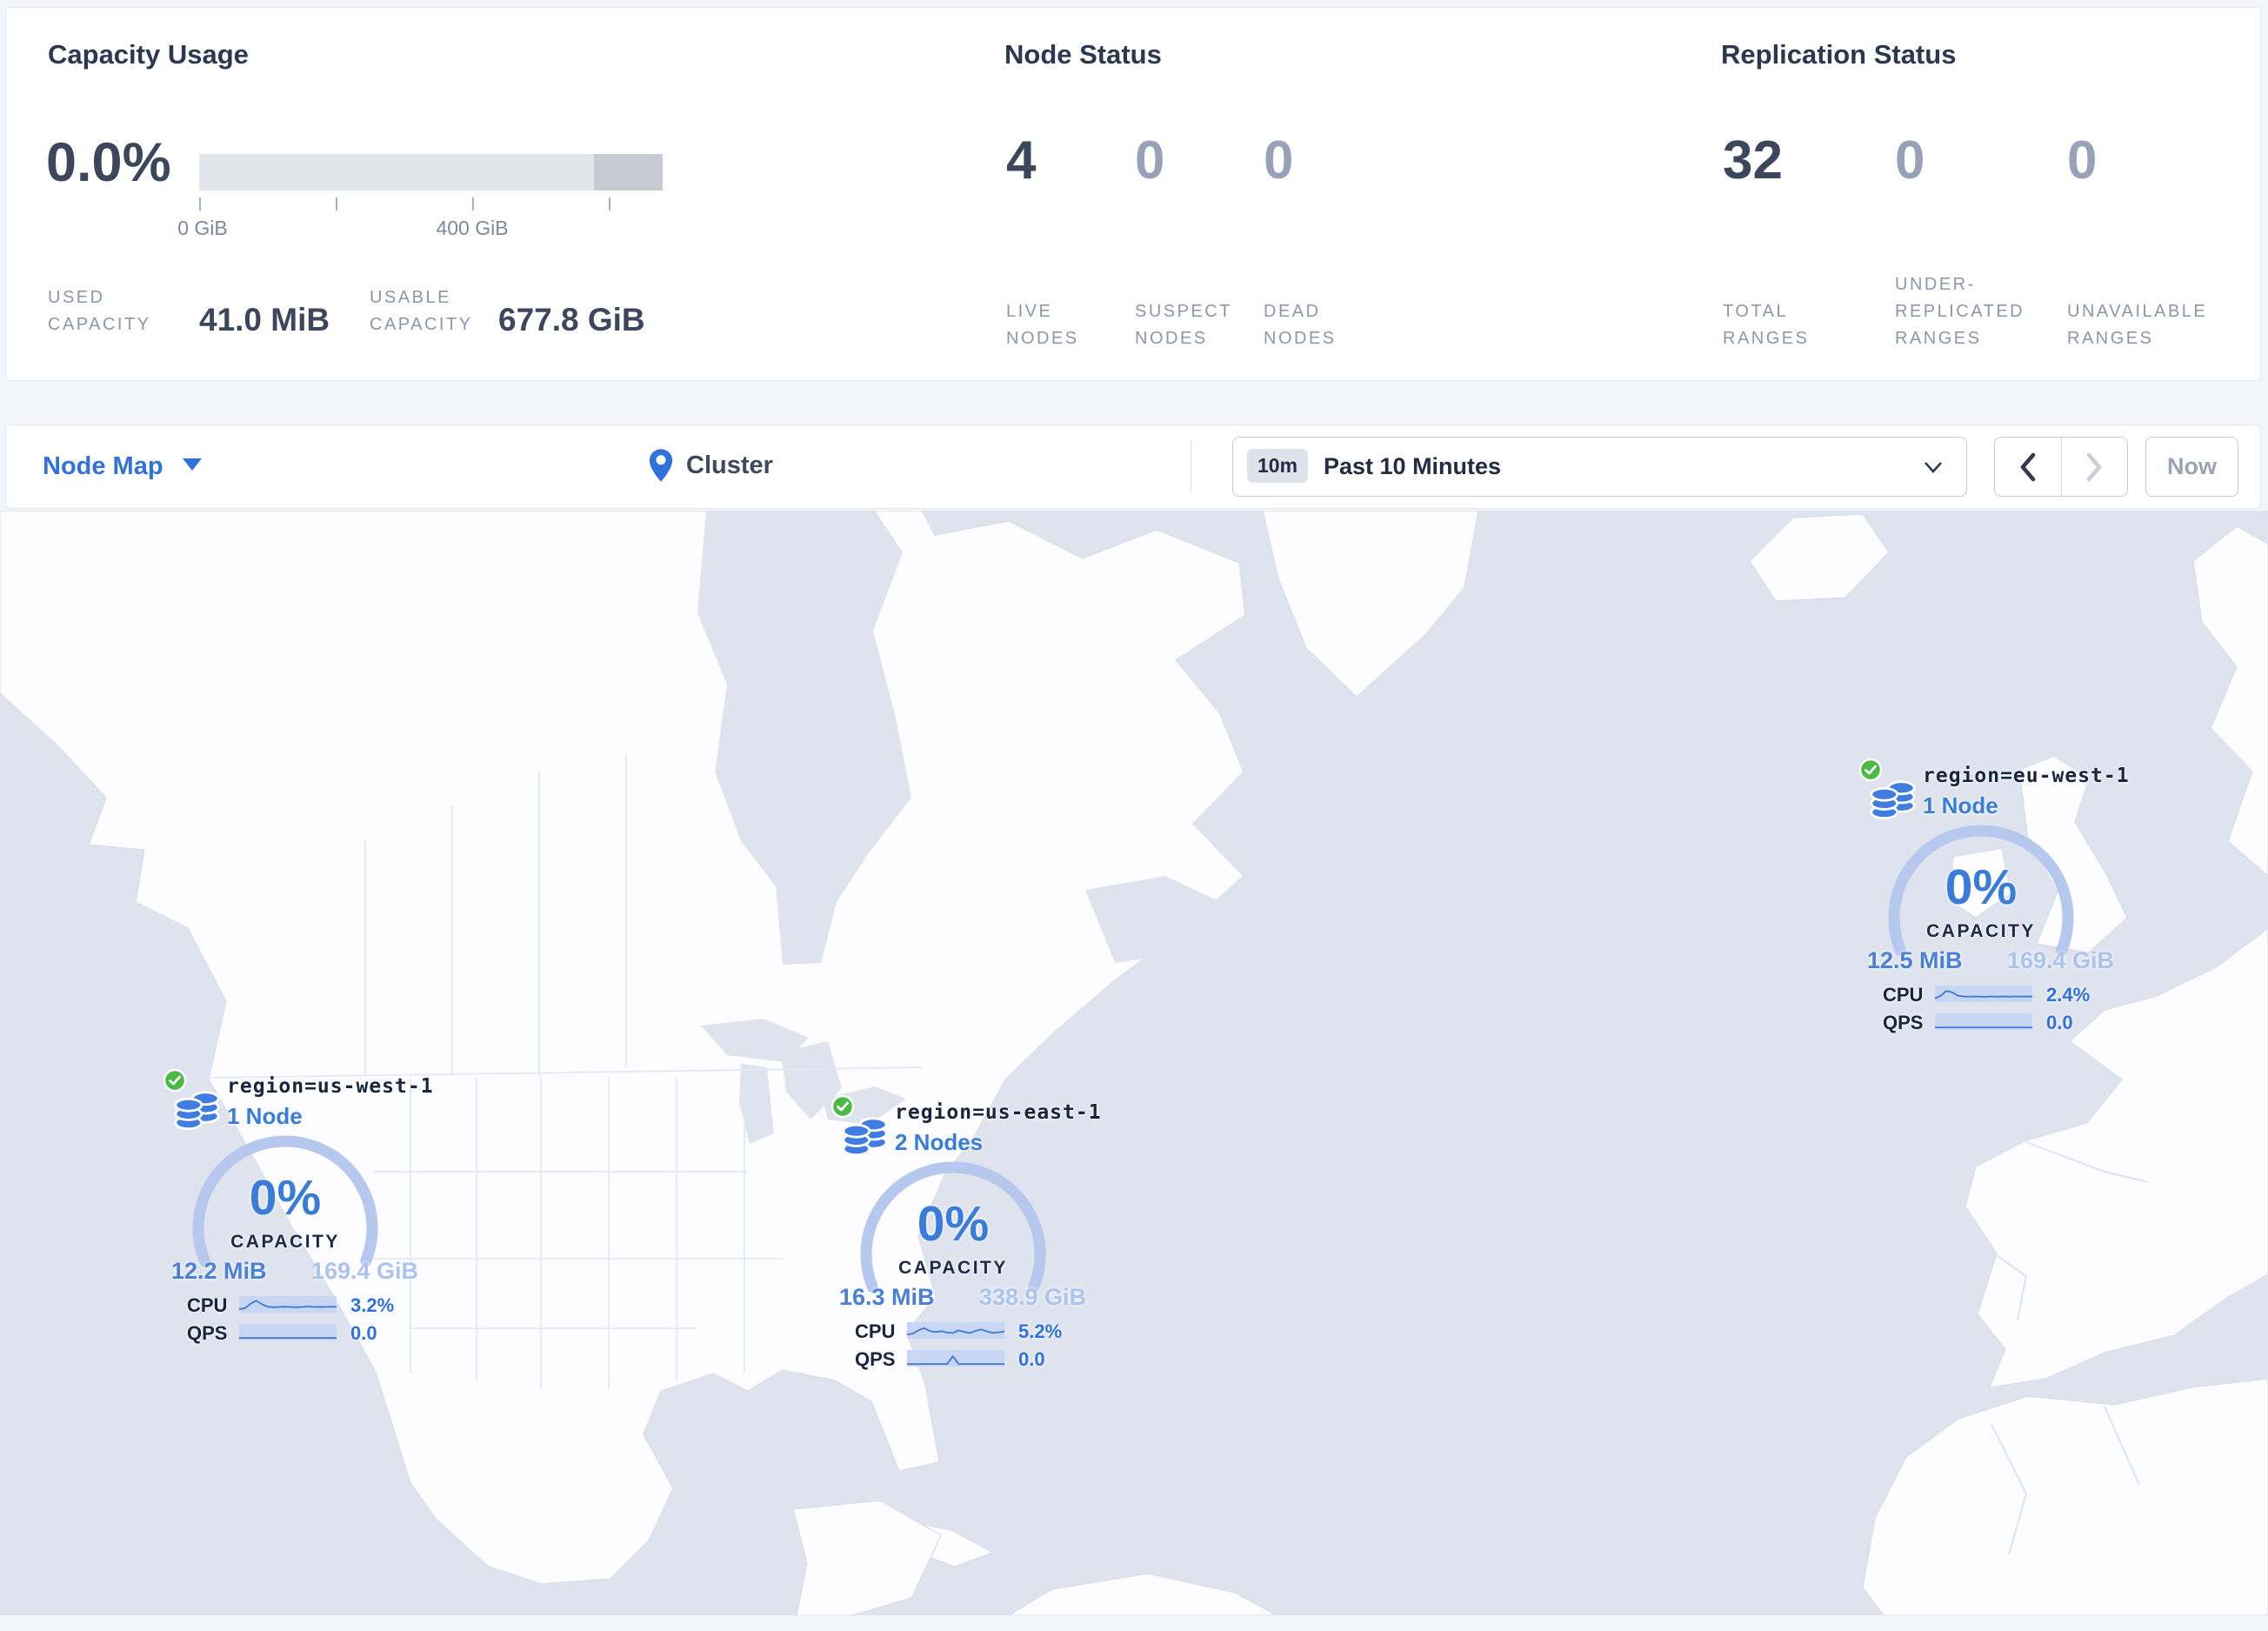  I want to click on breadcrumb-label: Cluster, so click(729, 465).